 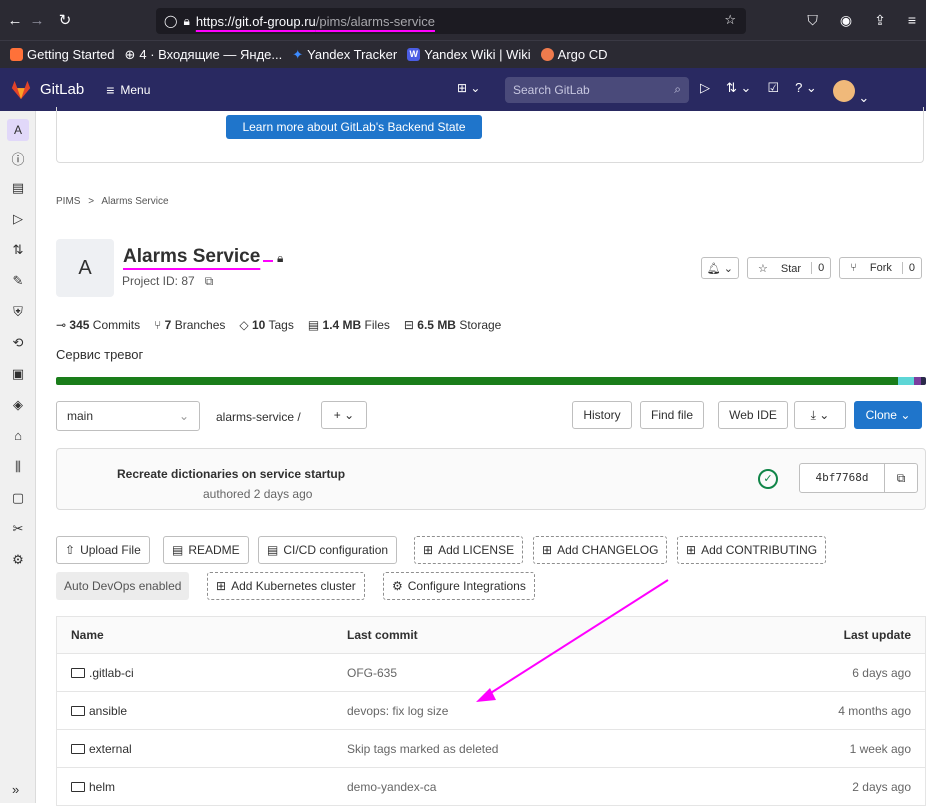 I want to click on analytics-icon: ⫼, so click(x=18, y=471).